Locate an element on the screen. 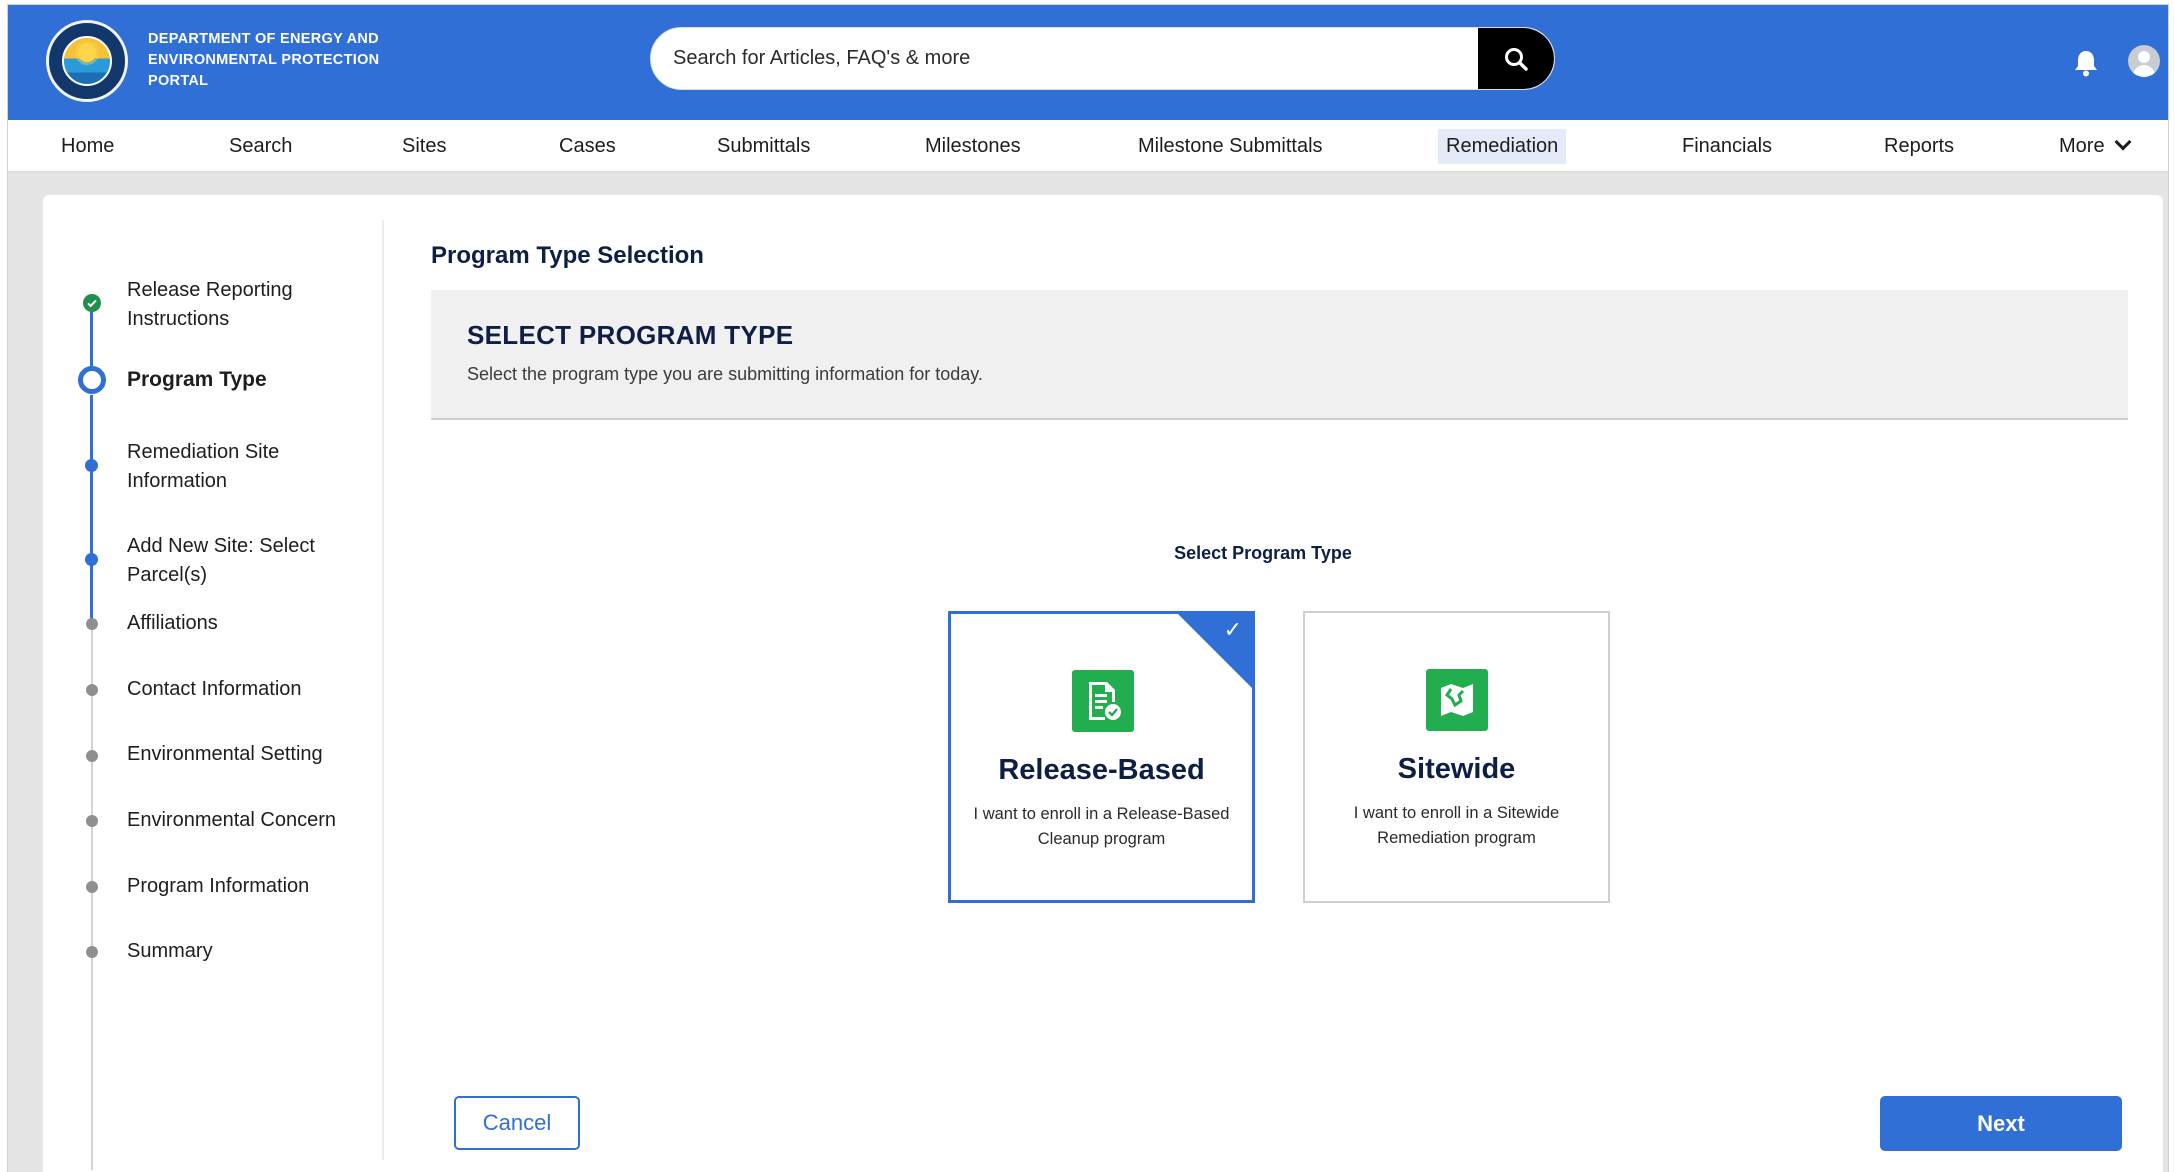  step-remediation-site-information: Remediation Site Information is located at coordinates (252, 467).